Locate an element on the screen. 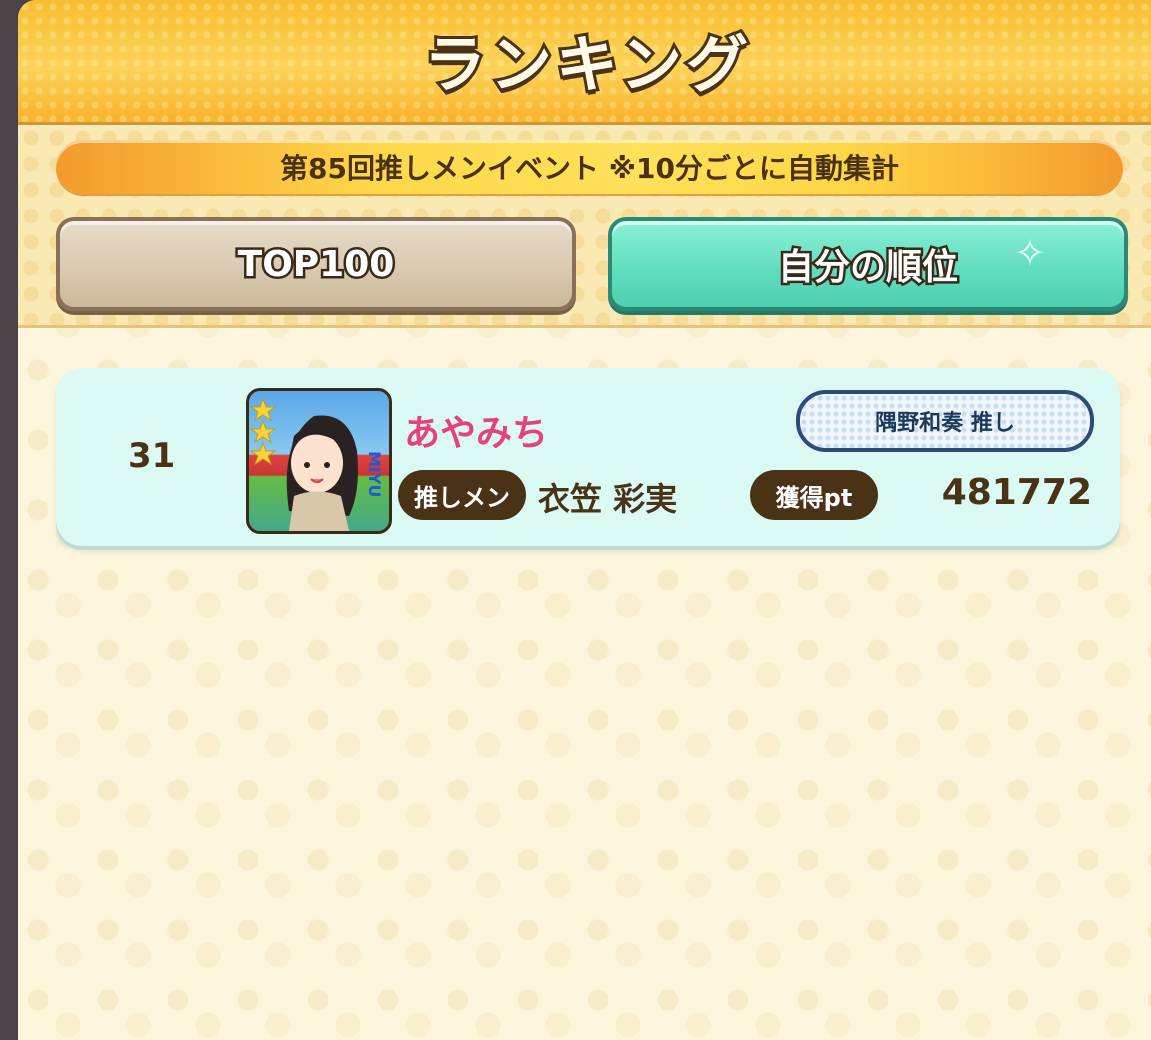 The width and height of the screenshot is (1151, 1040). tab-self-rank-label: 自分の順位 is located at coordinates (867, 268).